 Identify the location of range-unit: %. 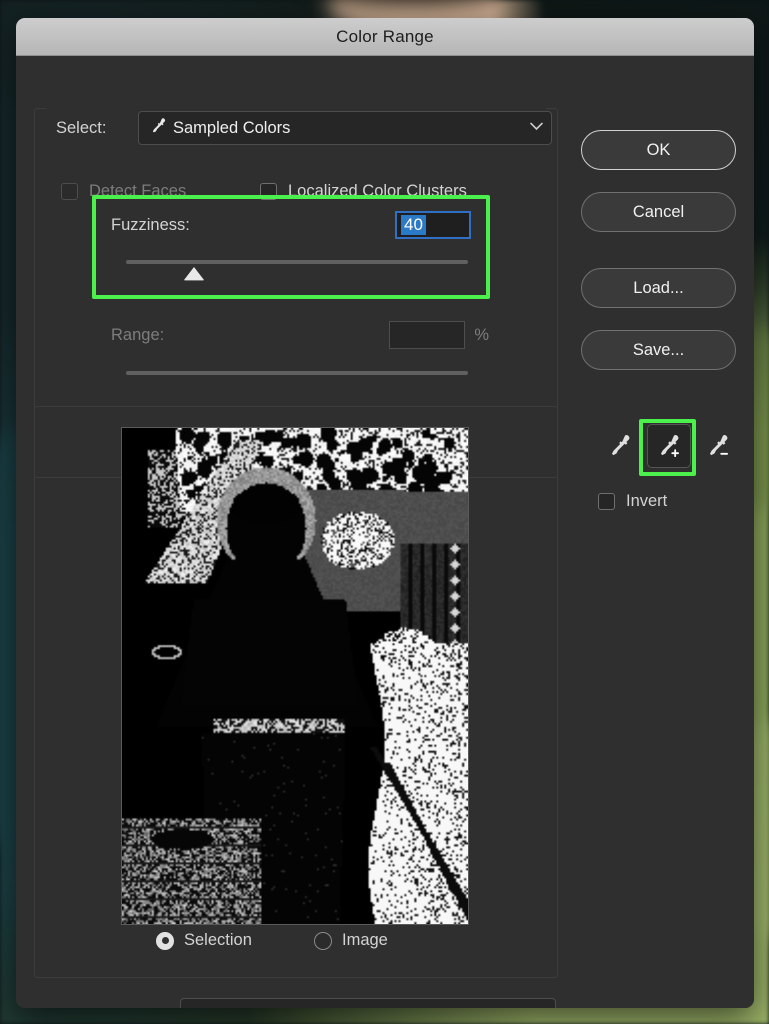
(481, 334).